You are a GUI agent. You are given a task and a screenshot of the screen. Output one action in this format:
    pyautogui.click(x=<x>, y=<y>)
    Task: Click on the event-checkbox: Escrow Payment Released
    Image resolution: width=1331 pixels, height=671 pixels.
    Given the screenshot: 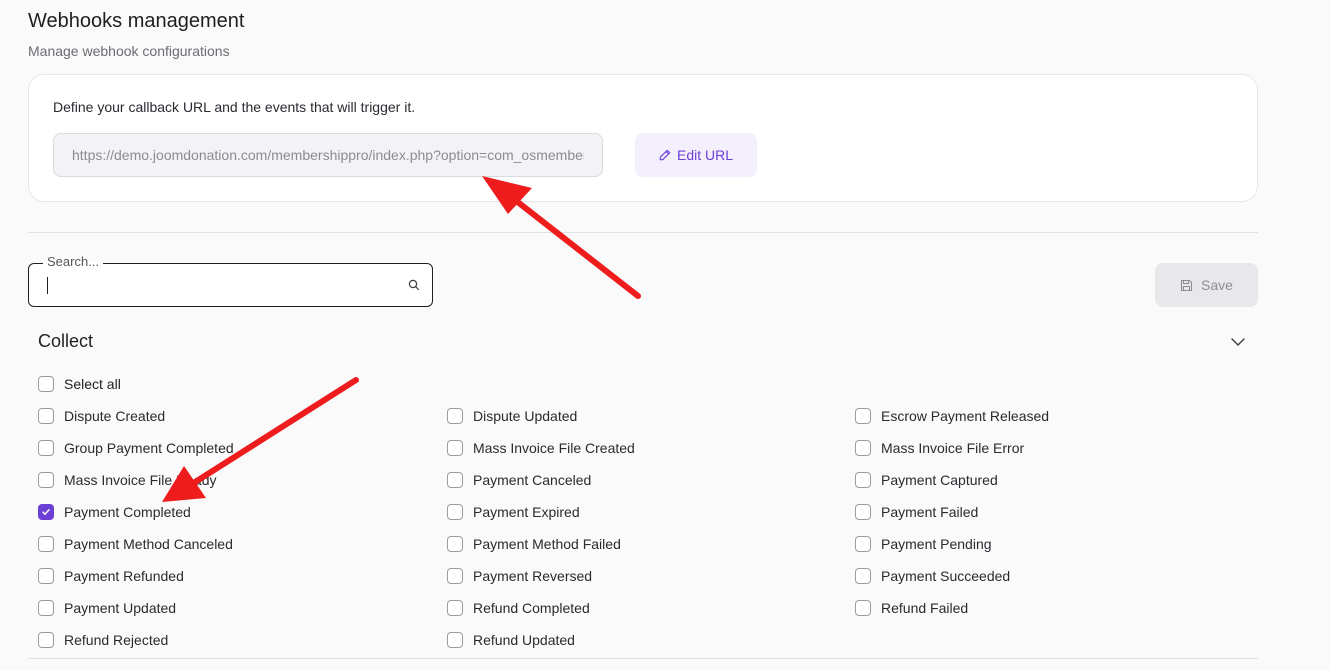 What is the action you would take?
    pyautogui.click(x=952, y=416)
    